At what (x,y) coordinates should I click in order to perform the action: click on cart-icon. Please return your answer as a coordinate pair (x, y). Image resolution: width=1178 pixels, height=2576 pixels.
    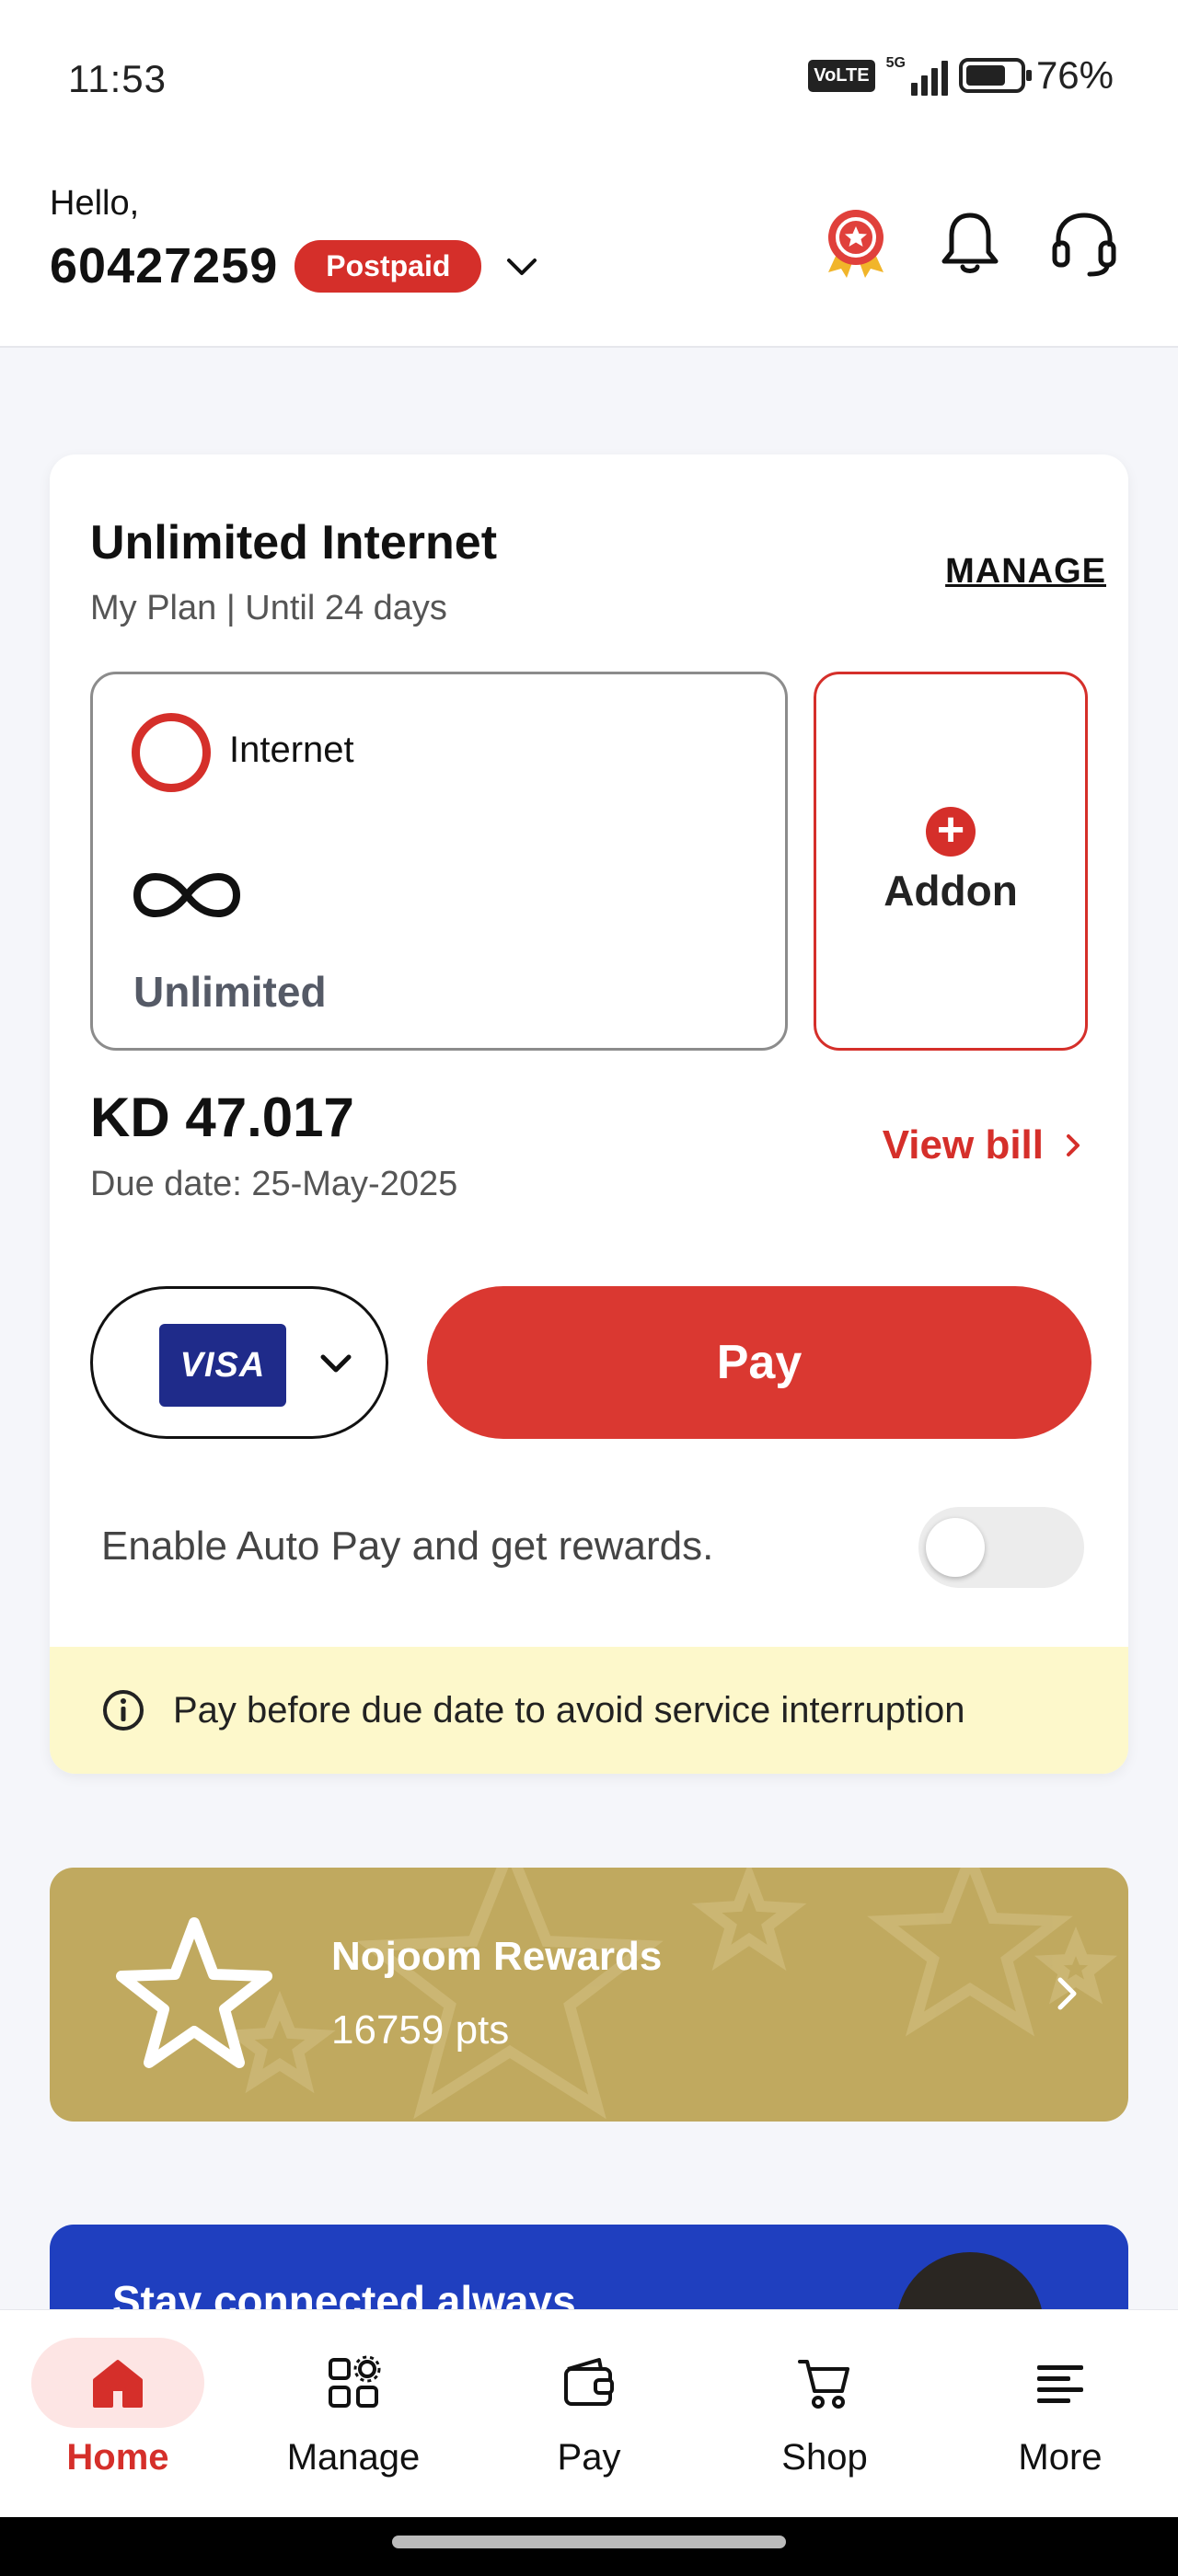
    Looking at the image, I should click on (823, 2384).